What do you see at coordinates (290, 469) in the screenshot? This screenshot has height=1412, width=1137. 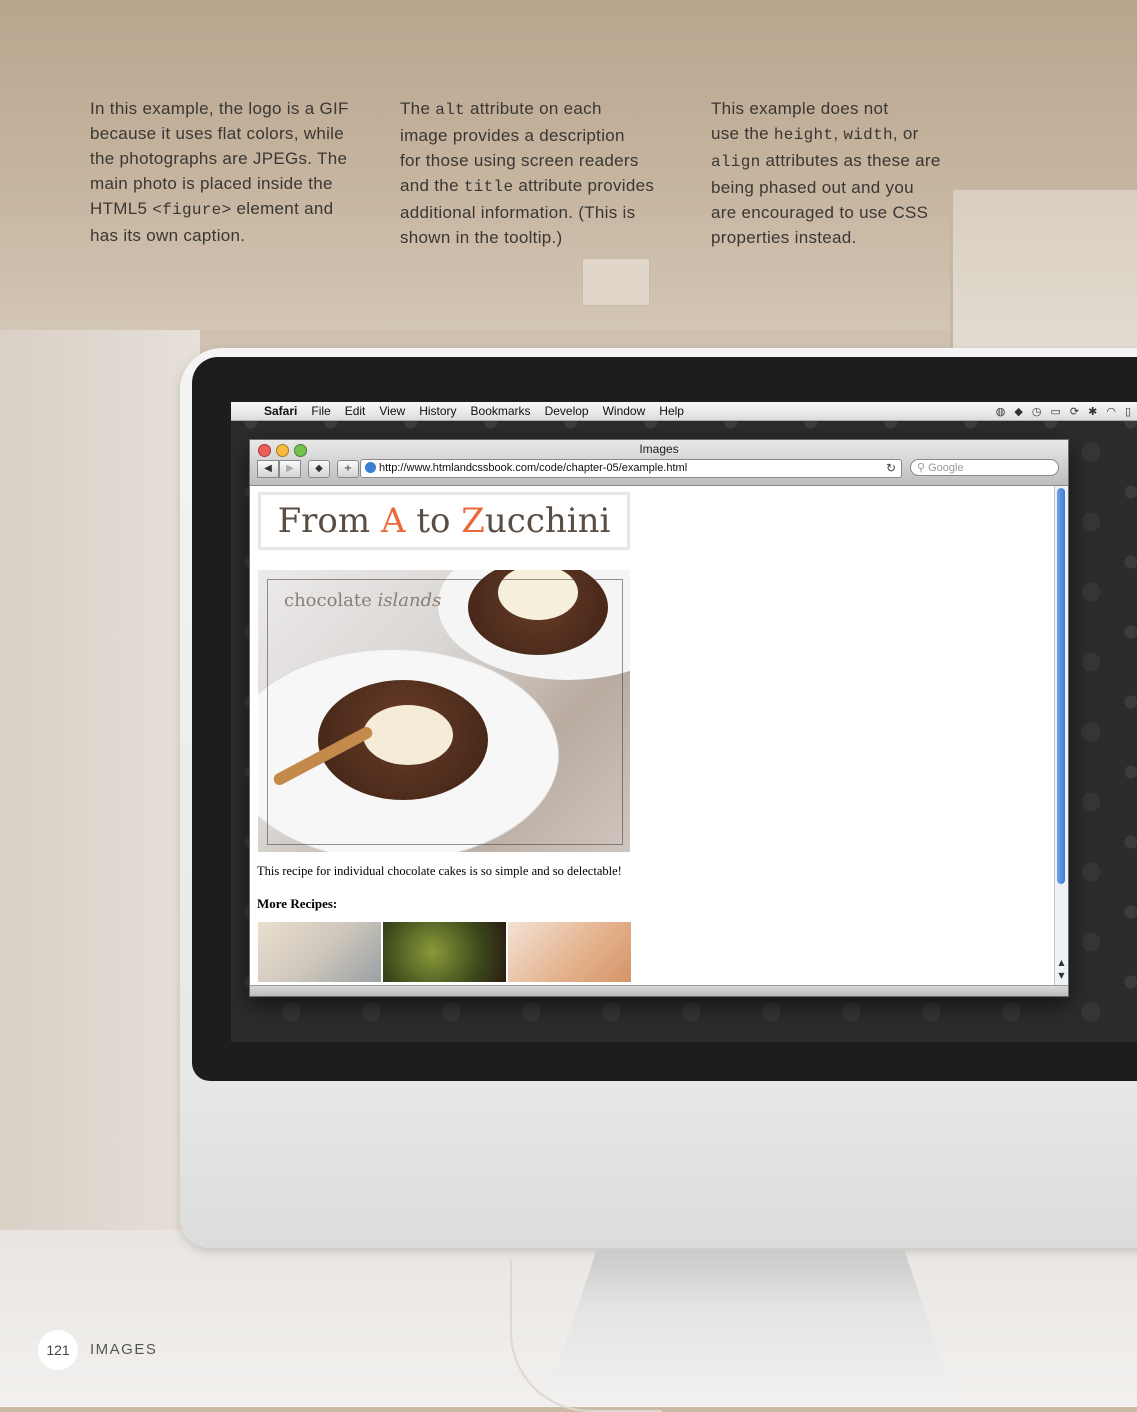 I see `forward-button: ▶` at bounding box center [290, 469].